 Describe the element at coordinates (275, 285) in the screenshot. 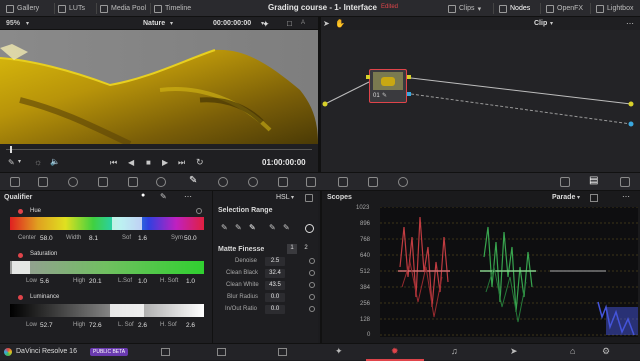

I see `clean-white-field: 43.5` at that location.